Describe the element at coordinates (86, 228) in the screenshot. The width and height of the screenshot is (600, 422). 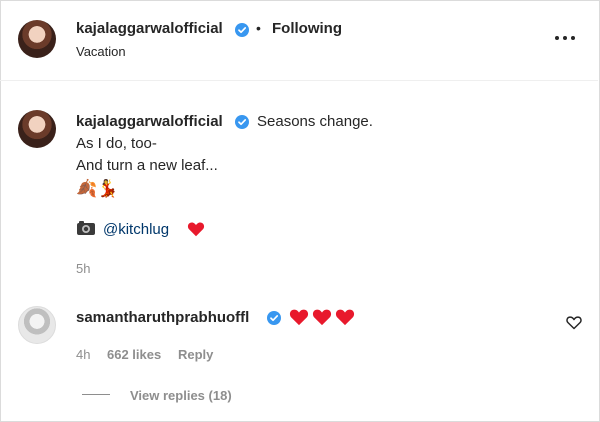
I see `camera-icon` at that location.